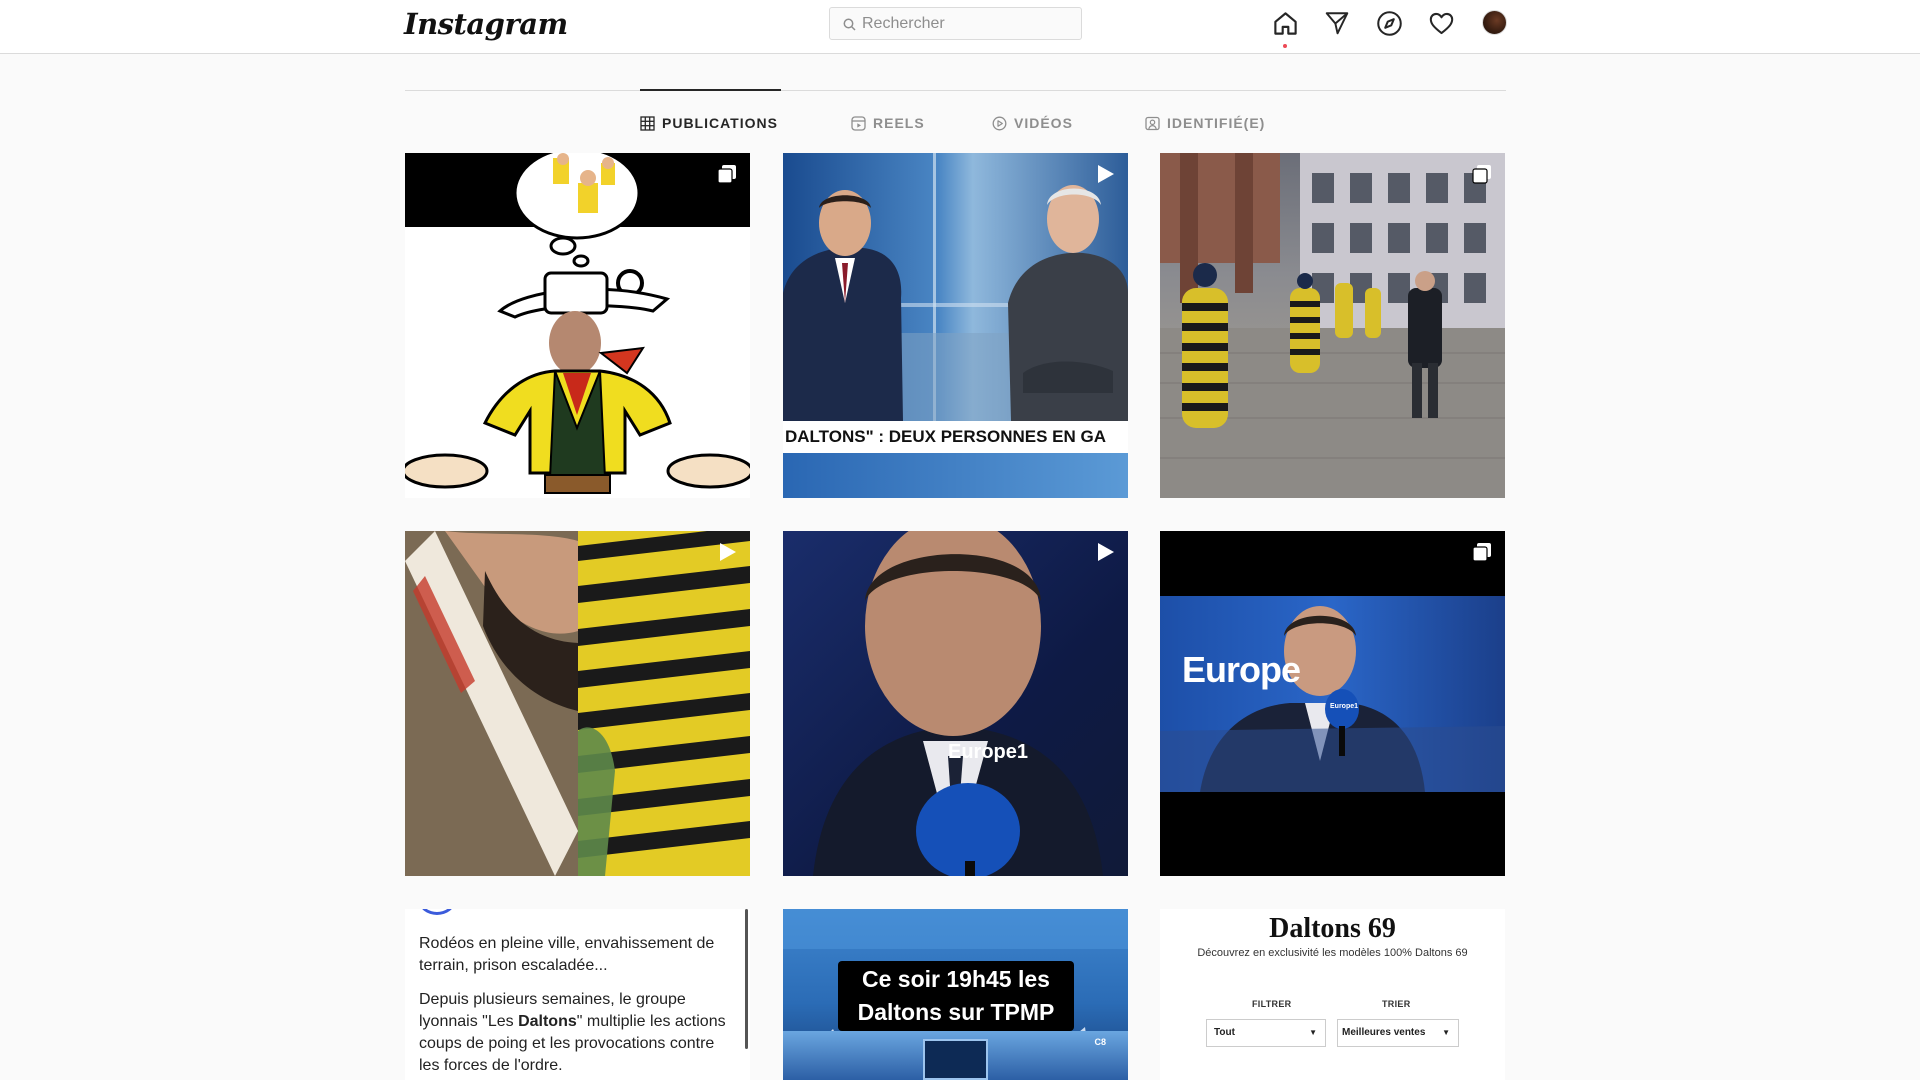  What do you see at coordinates (849, 24) in the screenshot?
I see `search-icon` at bounding box center [849, 24].